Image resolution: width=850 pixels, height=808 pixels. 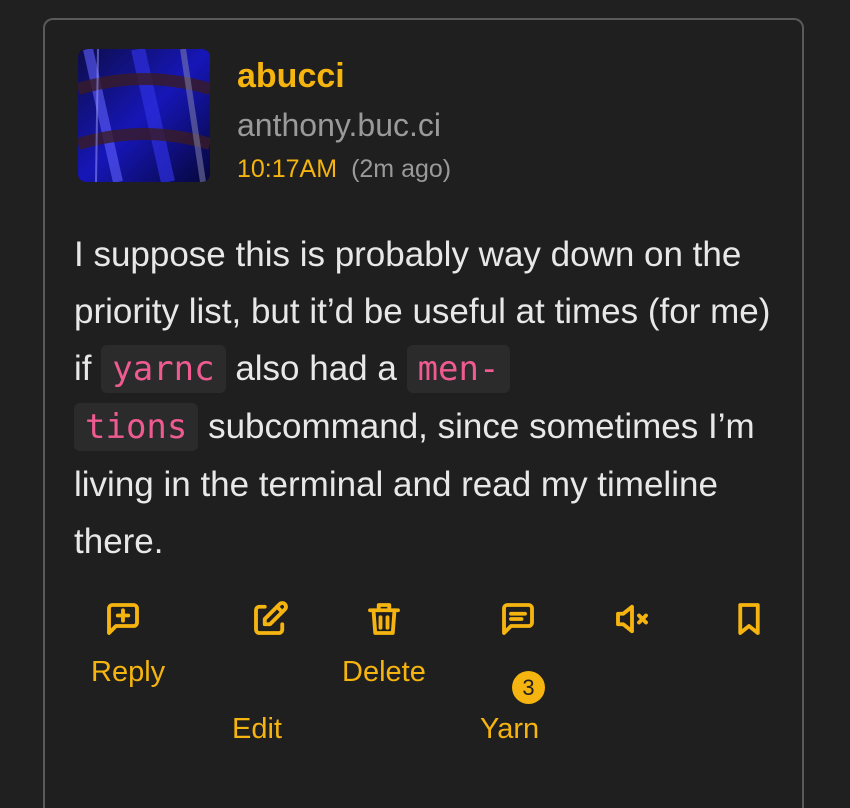 I want to click on edit-button: Edit, so click(x=261, y=671).